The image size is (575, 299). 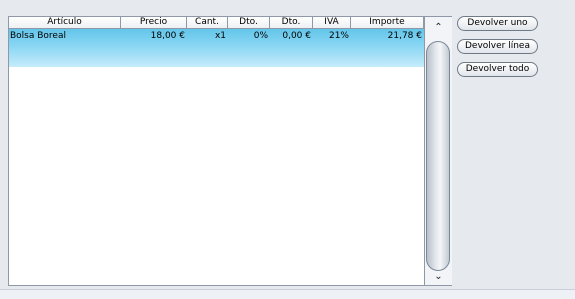 I want to click on column-header-precio: Precio, so click(x=154, y=22).